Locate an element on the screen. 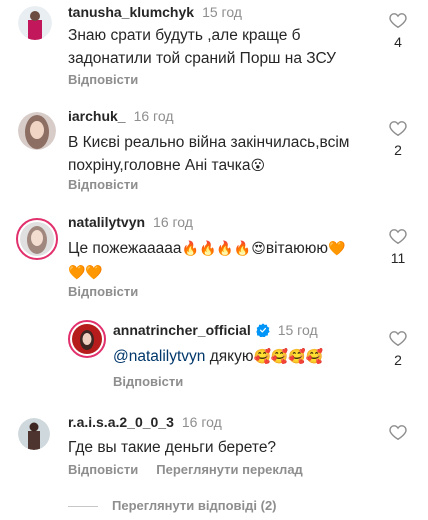  see-translation-button: Переглянути переклад is located at coordinates (229, 469).